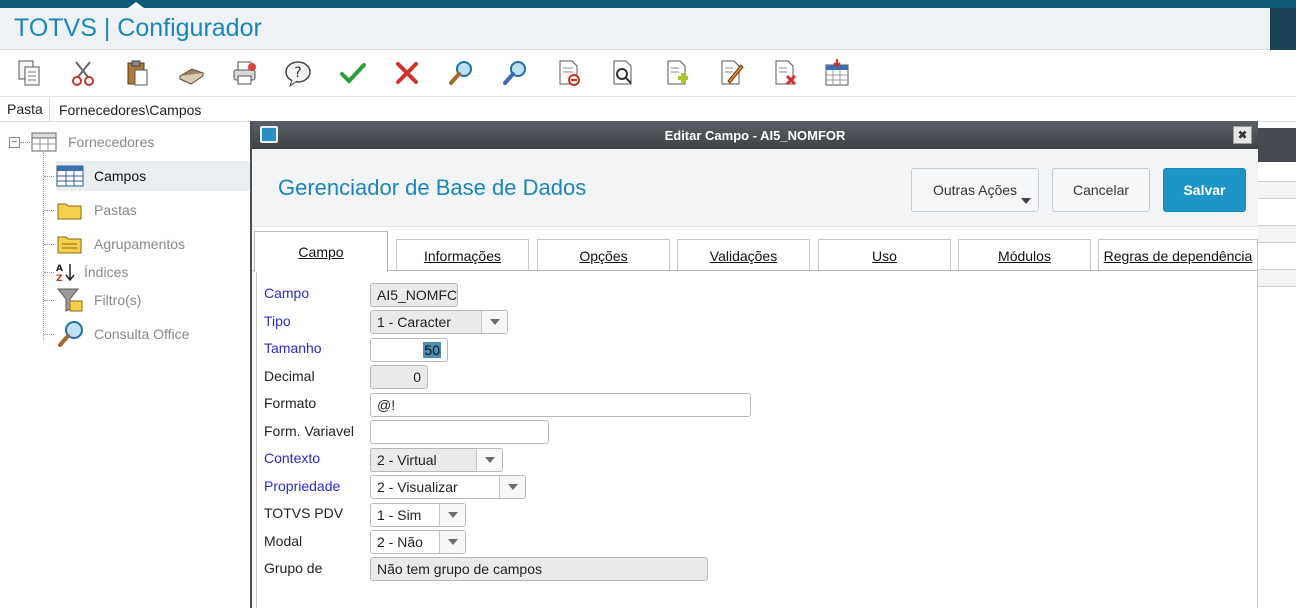 This screenshot has height=608, width=1296. What do you see at coordinates (293, 348) in the screenshot?
I see `tamanho-label: Tamanho` at bounding box center [293, 348].